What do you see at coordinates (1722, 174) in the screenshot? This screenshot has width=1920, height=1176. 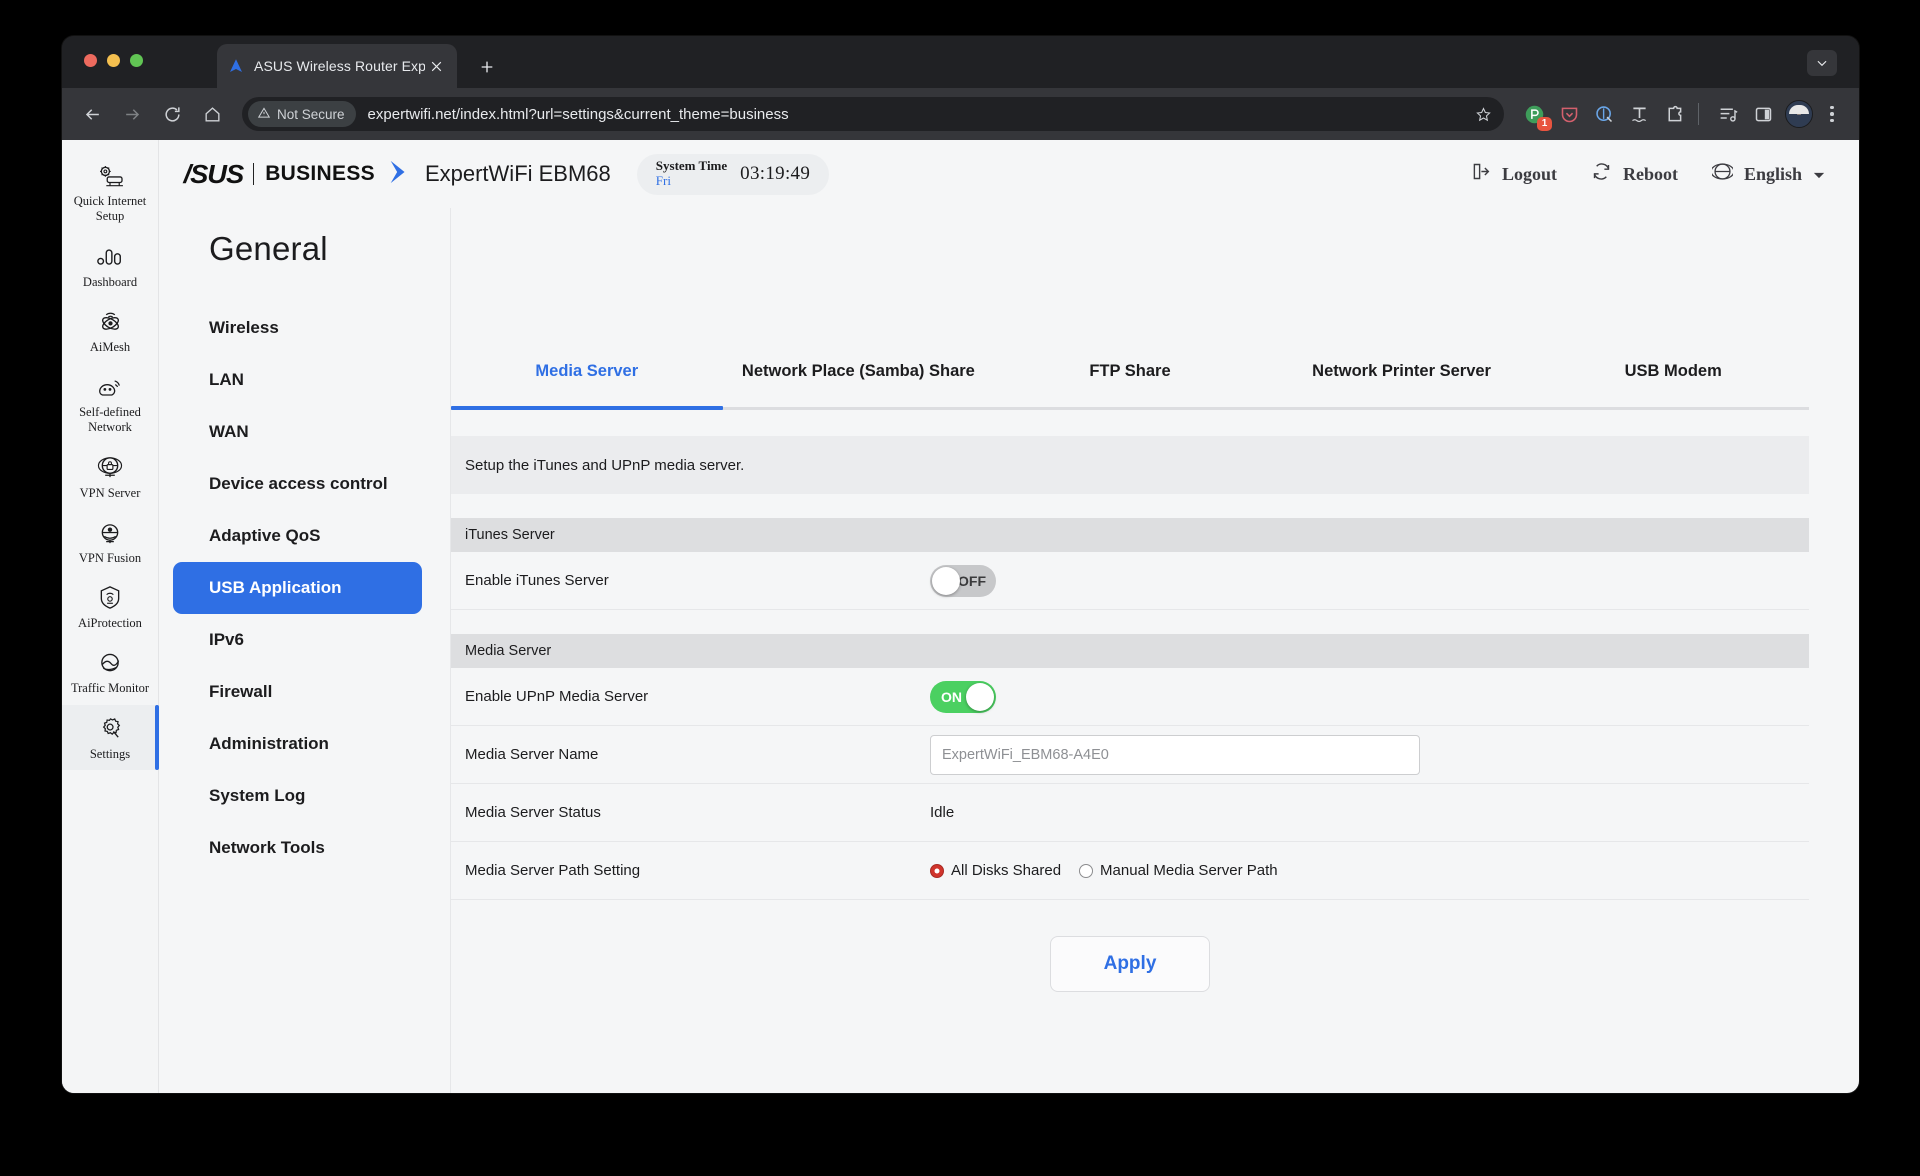 I see `globe-icon` at bounding box center [1722, 174].